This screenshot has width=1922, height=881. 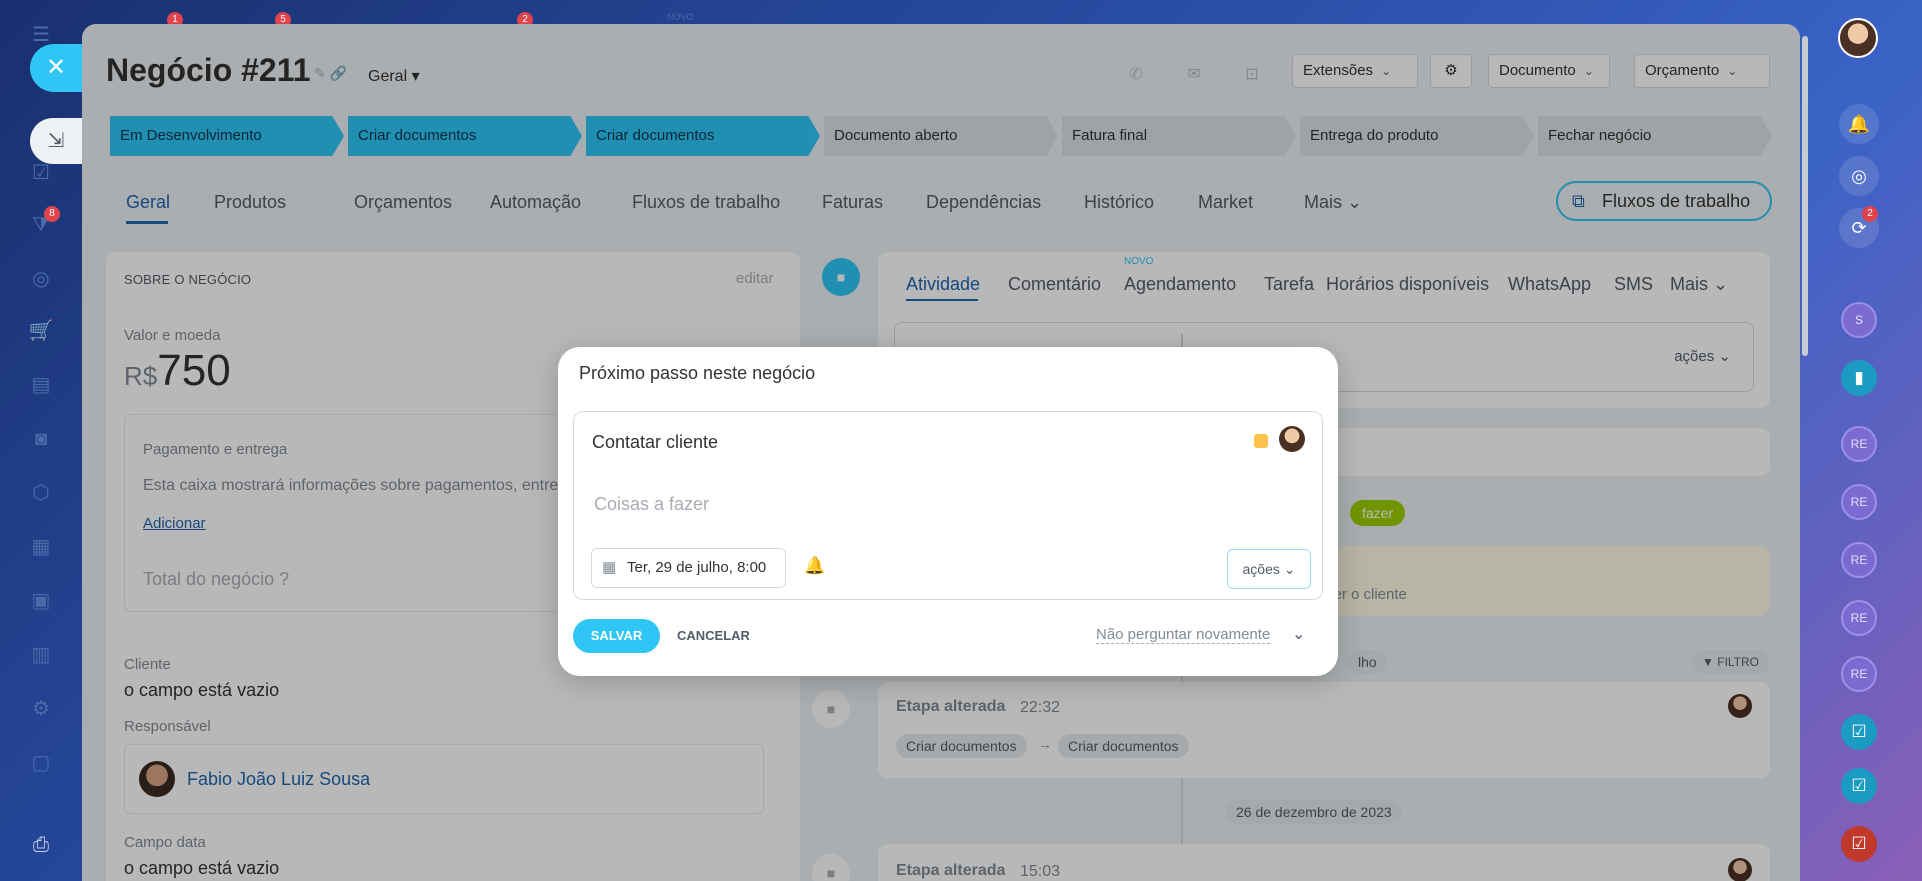 I want to click on deadline-picker: ▦ Ter, 29 de julho, 8:00, so click(x=688, y=568).